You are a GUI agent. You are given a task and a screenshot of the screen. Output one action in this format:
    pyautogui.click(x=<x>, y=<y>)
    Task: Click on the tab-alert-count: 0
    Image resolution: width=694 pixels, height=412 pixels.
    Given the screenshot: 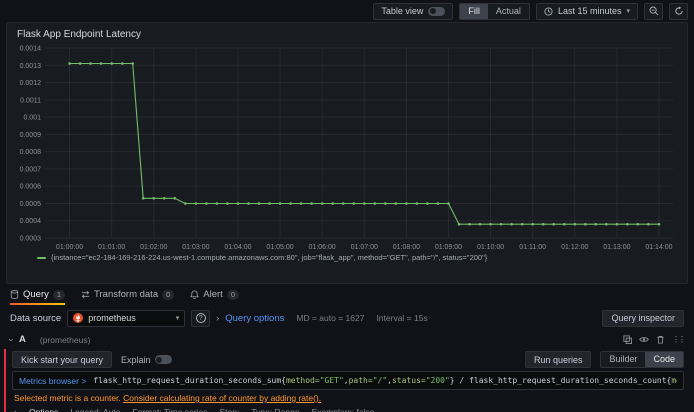 What is the action you would take?
    pyautogui.click(x=232, y=294)
    